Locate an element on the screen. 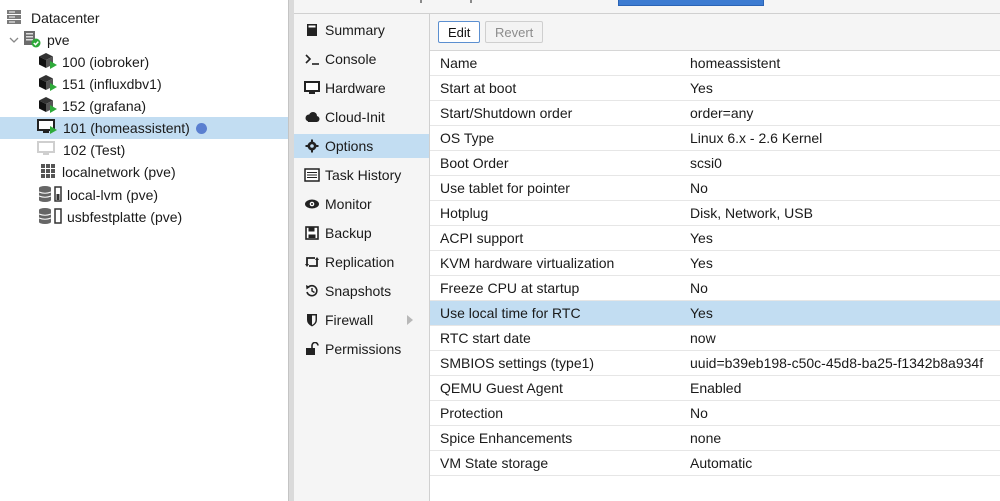  nav-item-label: Snapshots is located at coordinates (358, 291).